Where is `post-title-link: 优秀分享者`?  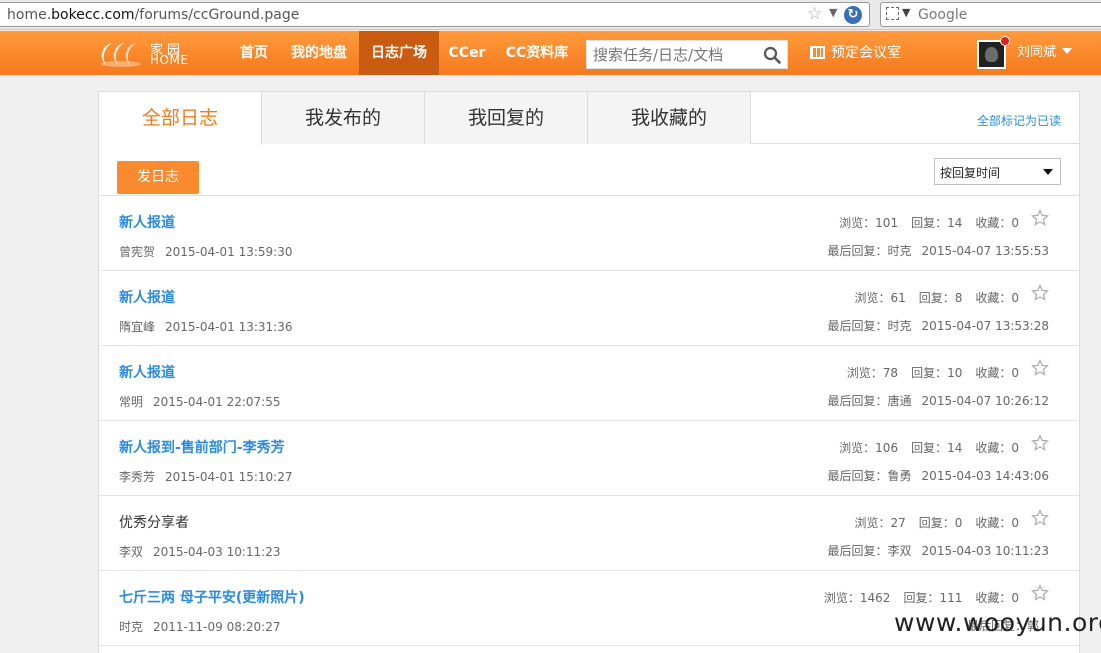
post-title-link: 优秀分享者 is located at coordinates (154, 522).